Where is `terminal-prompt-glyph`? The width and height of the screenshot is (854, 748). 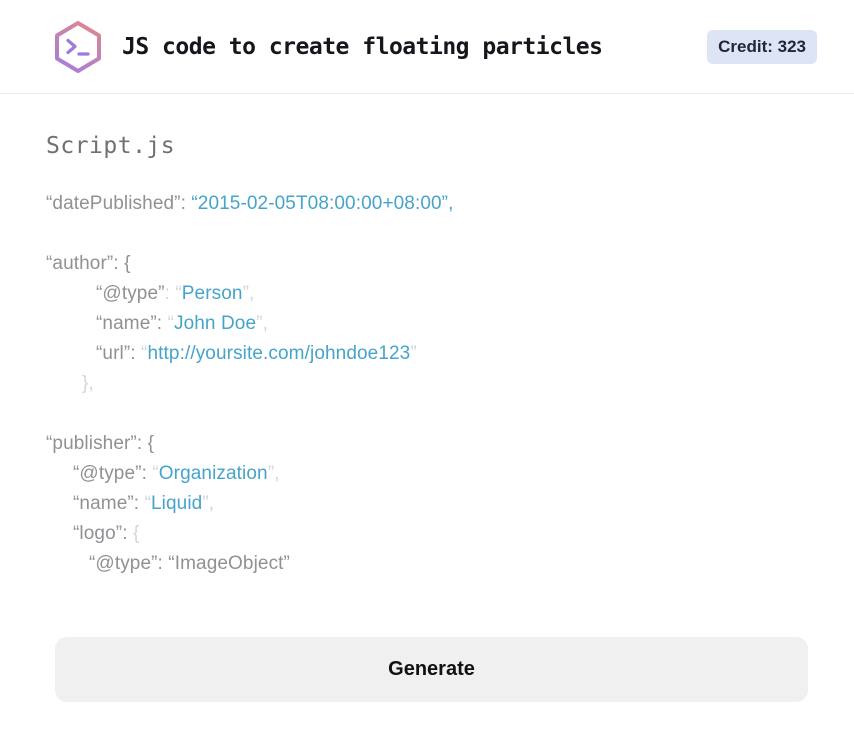
terminal-prompt-glyph is located at coordinates (78, 47).